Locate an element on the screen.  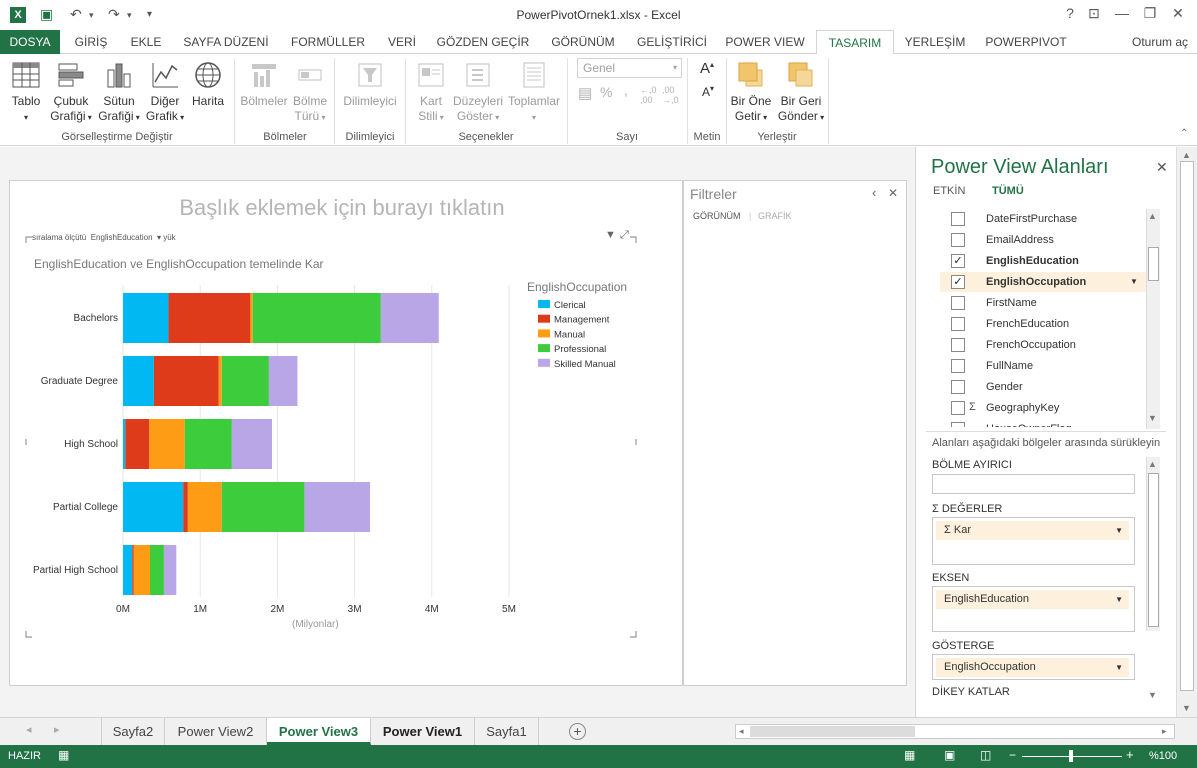
tab-design: TASARIM is located at coordinates (855, 42).